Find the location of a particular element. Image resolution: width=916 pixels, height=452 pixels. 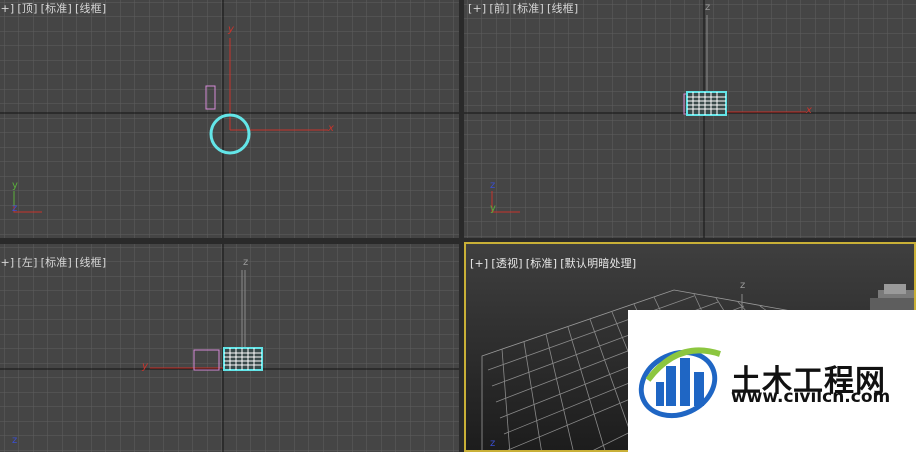

viewport-front-shading-menu: [标准] is located at coordinates (528, 8).